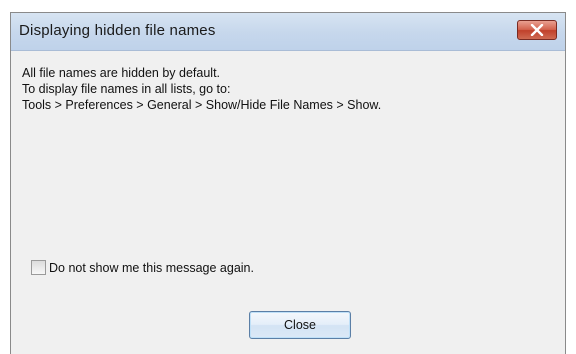 This screenshot has width=576, height=354. Describe the element at coordinates (121, 73) in the screenshot. I see `message-line-1: All file names are hidden by default.` at that location.